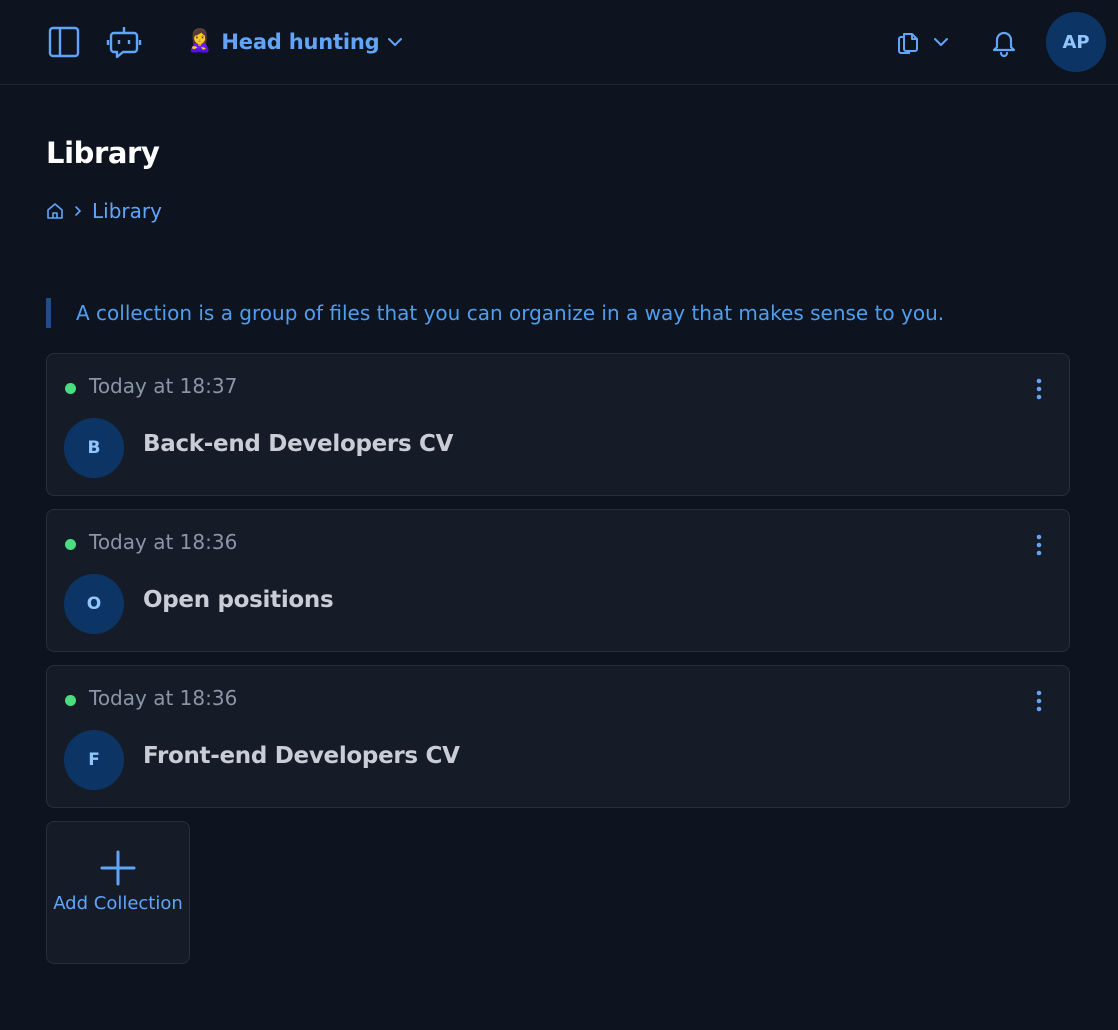  Describe the element at coordinates (127, 211) in the screenshot. I see `breadcrumb-library: Library` at that location.